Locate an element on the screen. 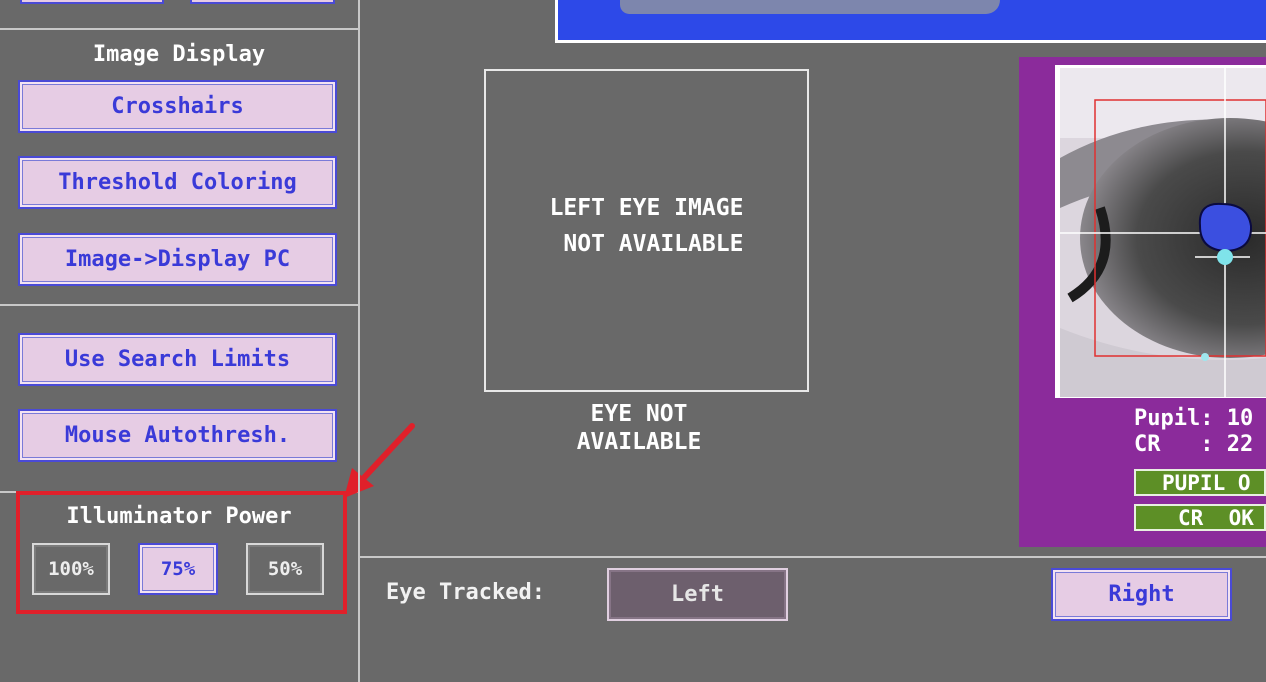 The width and height of the screenshot is (1266, 682). pupil-readout: Pupil: 10 is located at coordinates (1194, 418).